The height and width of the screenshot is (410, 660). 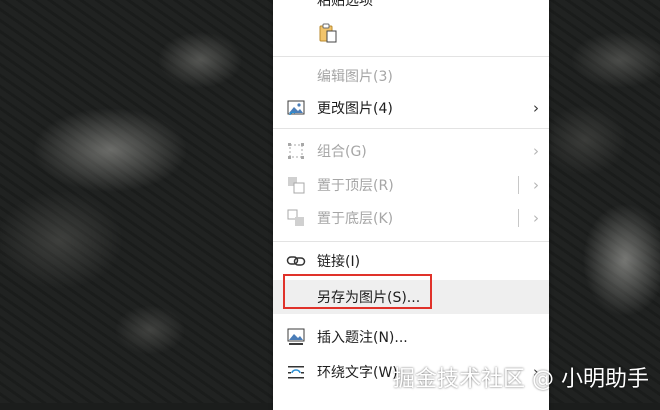 I want to click on menu-item-change-picture: 更改图片(4) ›, so click(x=411, y=108).